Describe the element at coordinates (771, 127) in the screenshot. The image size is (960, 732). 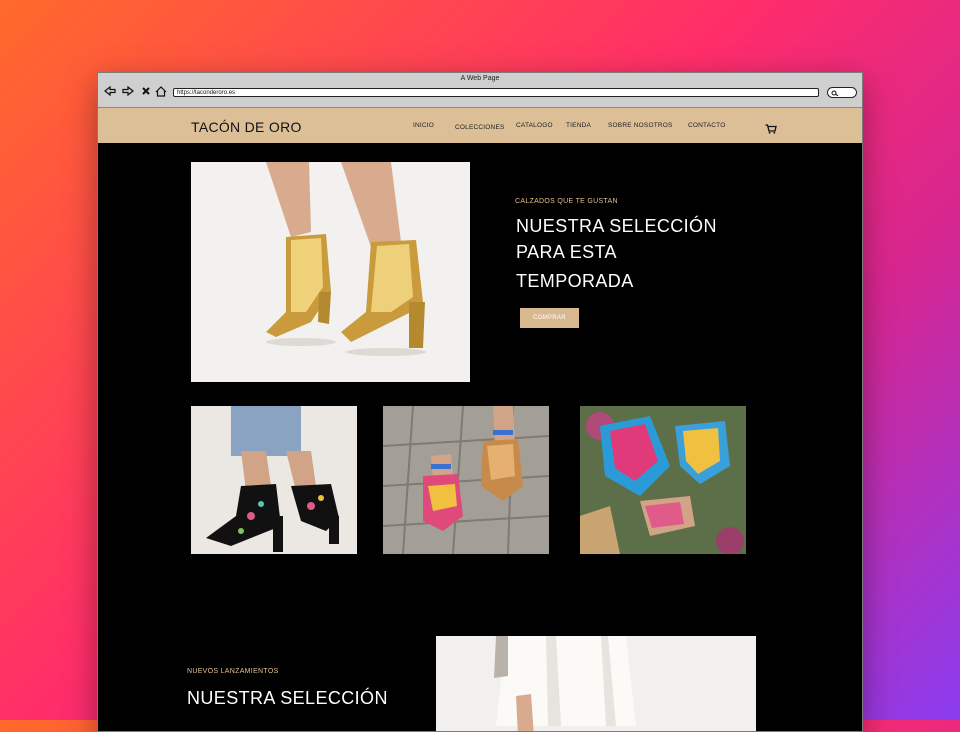
I see `cart-icon` at that location.